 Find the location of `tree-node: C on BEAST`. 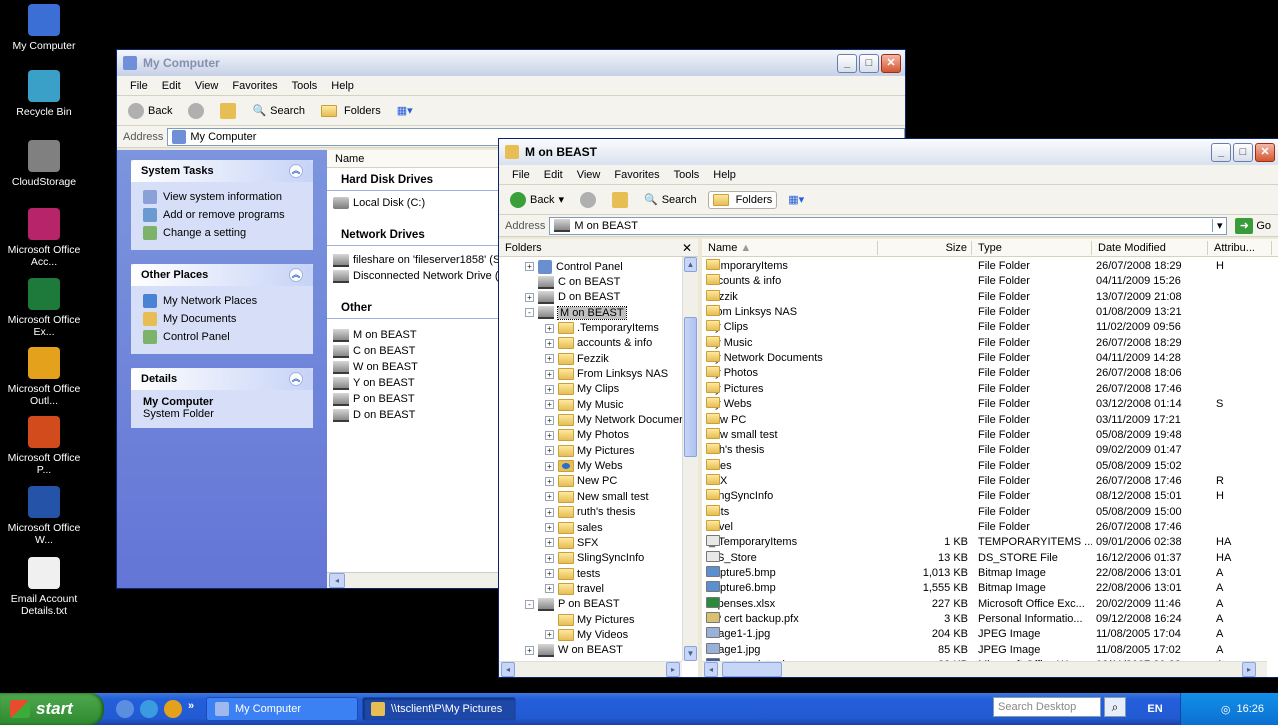

tree-node: C on BEAST is located at coordinates (590, 281).